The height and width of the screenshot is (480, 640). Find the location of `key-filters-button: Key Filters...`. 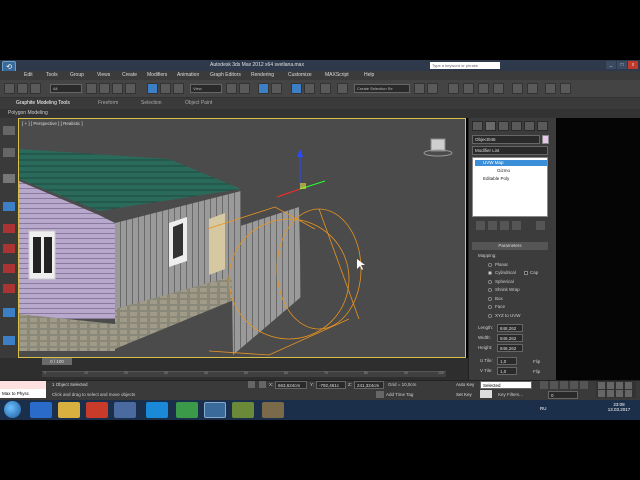

key-filters-button: Key Filters... is located at coordinates (510, 394).